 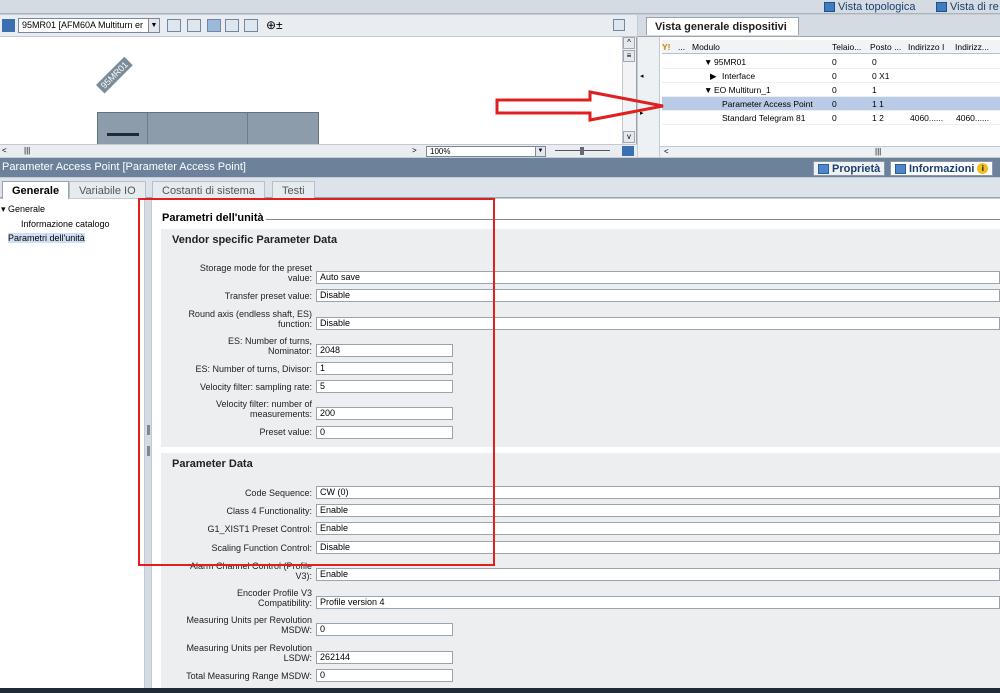 I want to click on network-view-button: Vista di re, so click(x=967, y=7).